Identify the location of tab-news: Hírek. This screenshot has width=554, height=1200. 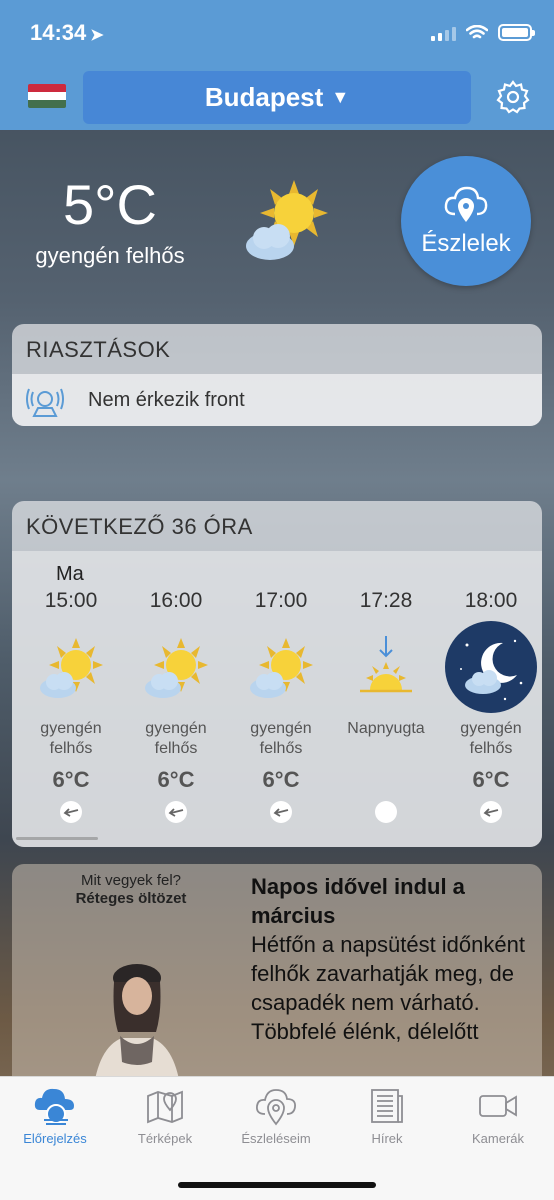
(387, 1113).